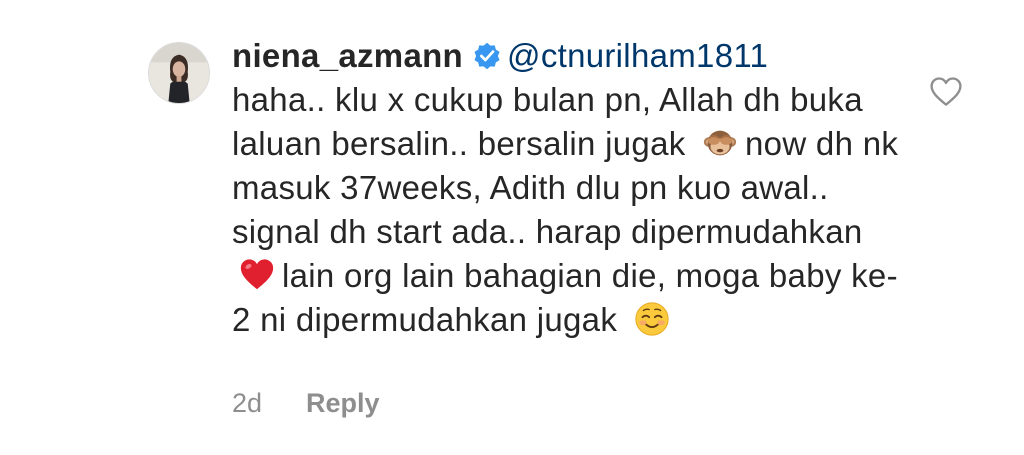 The image size is (1024, 455). What do you see at coordinates (637, 55) in the screenshot?
I see `mention-link: @ctnurilham1811` at bounding box center [637, 55].